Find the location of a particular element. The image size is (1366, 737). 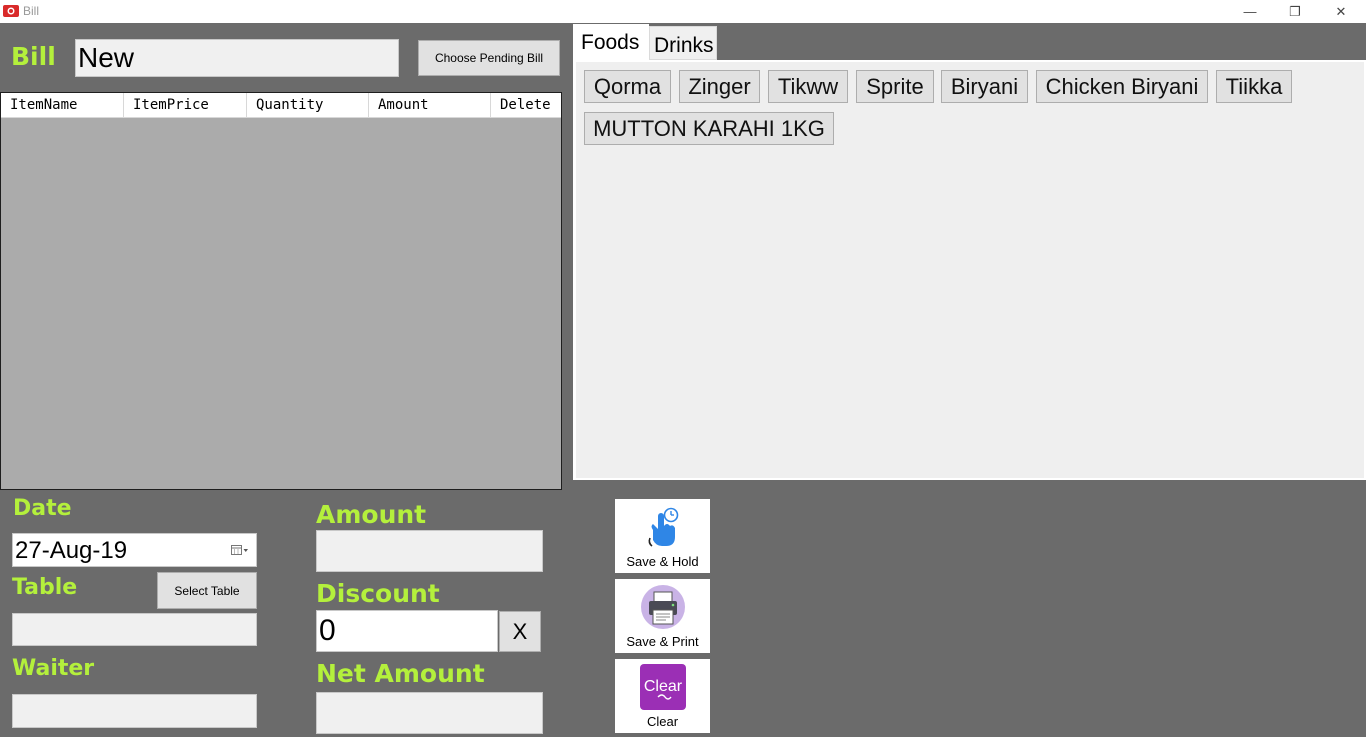

column-header-itemname: ItemName is located at coordinates (62, 105).